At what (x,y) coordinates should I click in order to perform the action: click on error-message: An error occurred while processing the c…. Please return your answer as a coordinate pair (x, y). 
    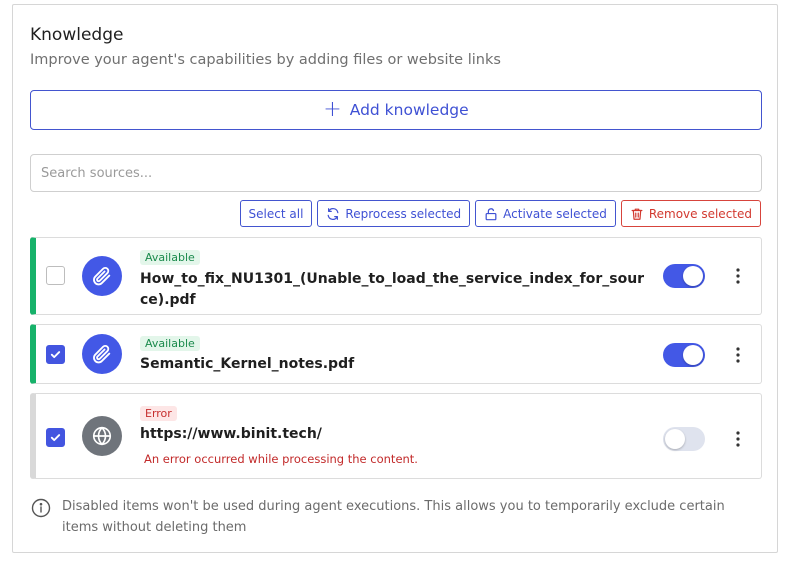
    Looking at the image, I should click on (281, 459).